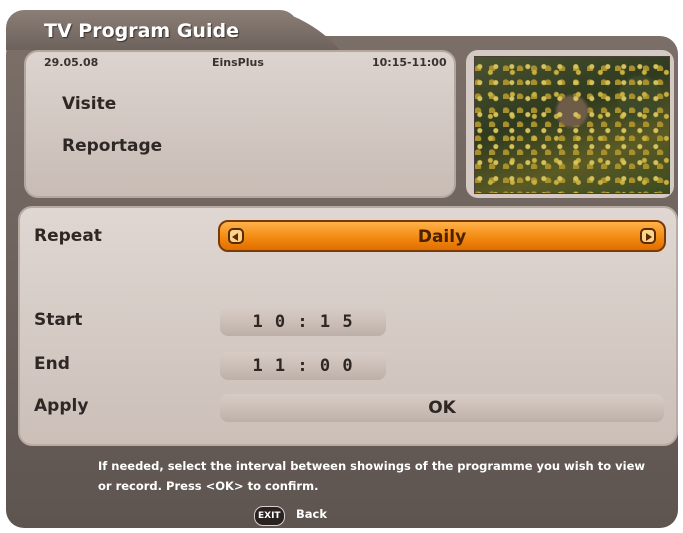 Image resolution: width=683 pixels, height=533 pixels. Describe the element at coordinates (112, 146) in the screenshot. I see `program-subtitle: Reportage` at that location.